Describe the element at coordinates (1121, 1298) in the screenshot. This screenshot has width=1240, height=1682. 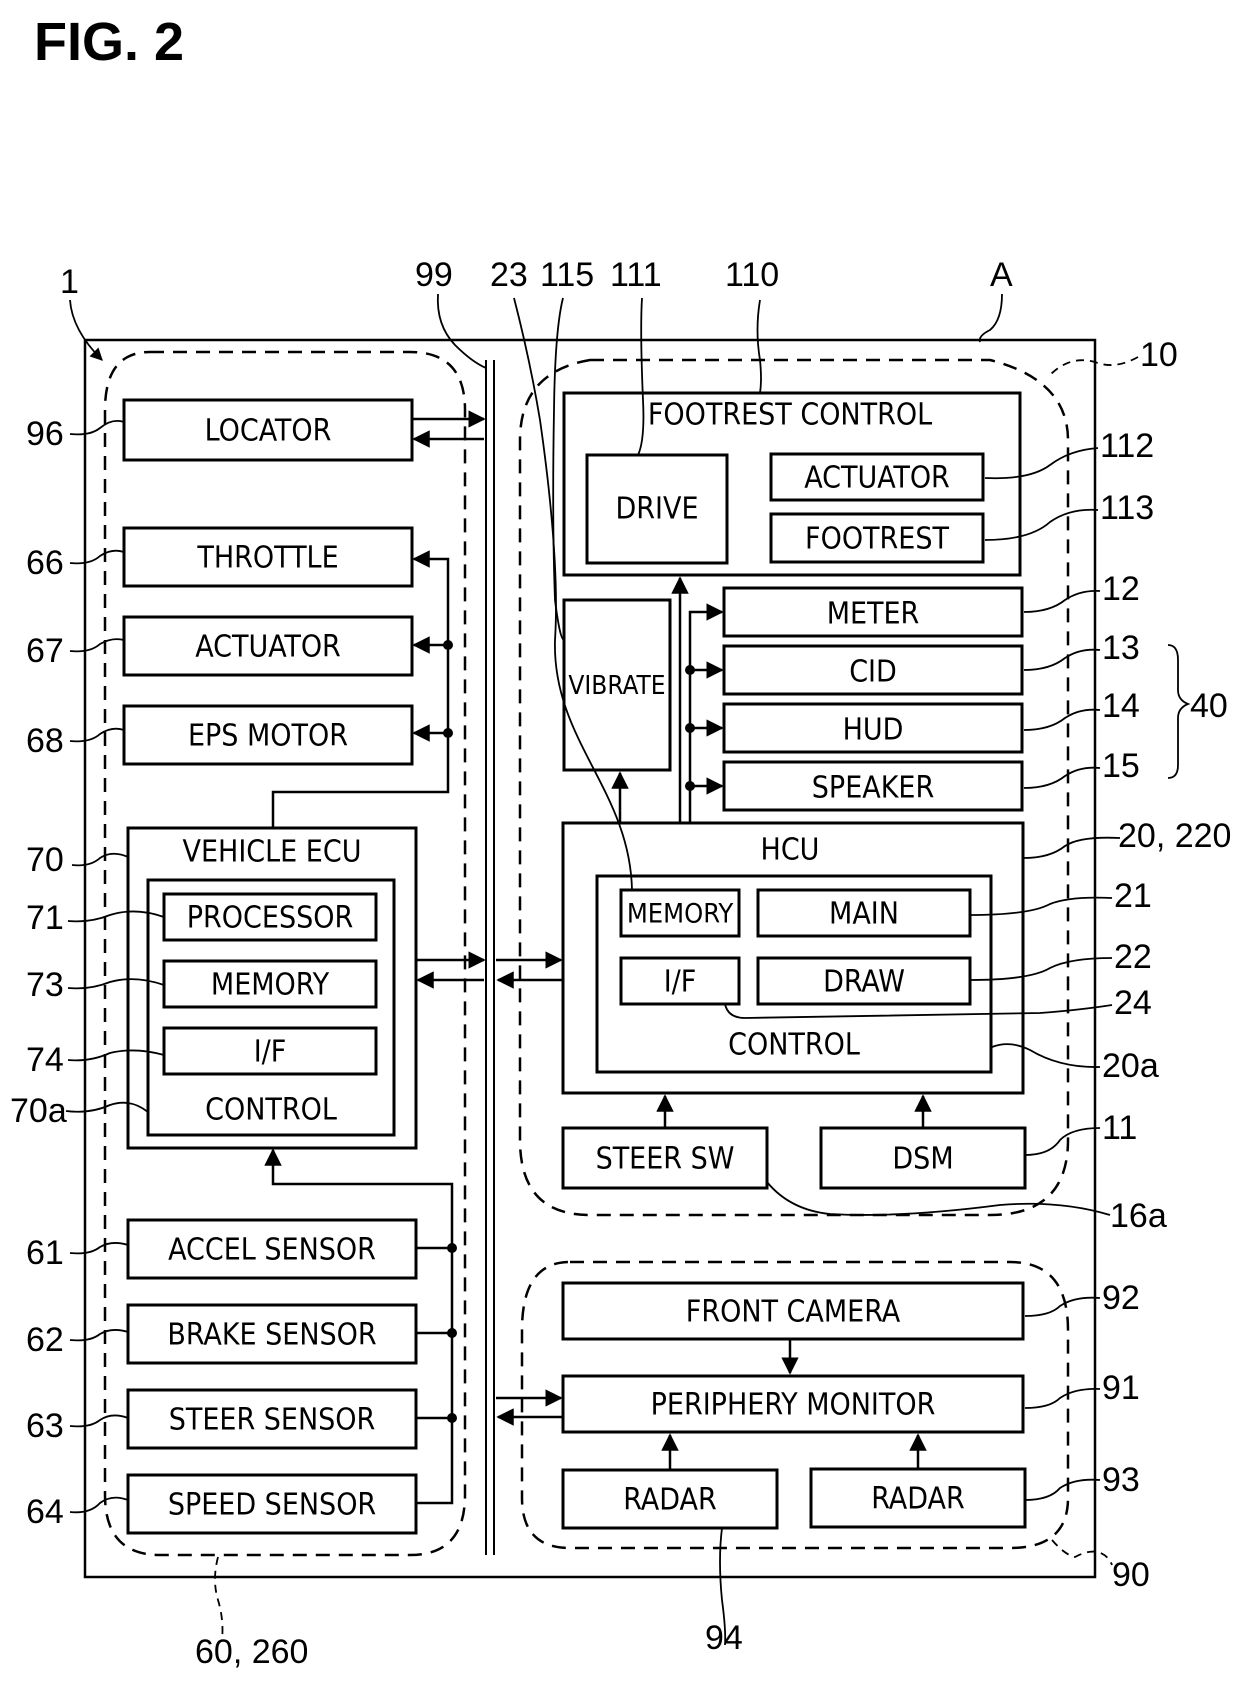
I see `ref-92: 92` at that location.